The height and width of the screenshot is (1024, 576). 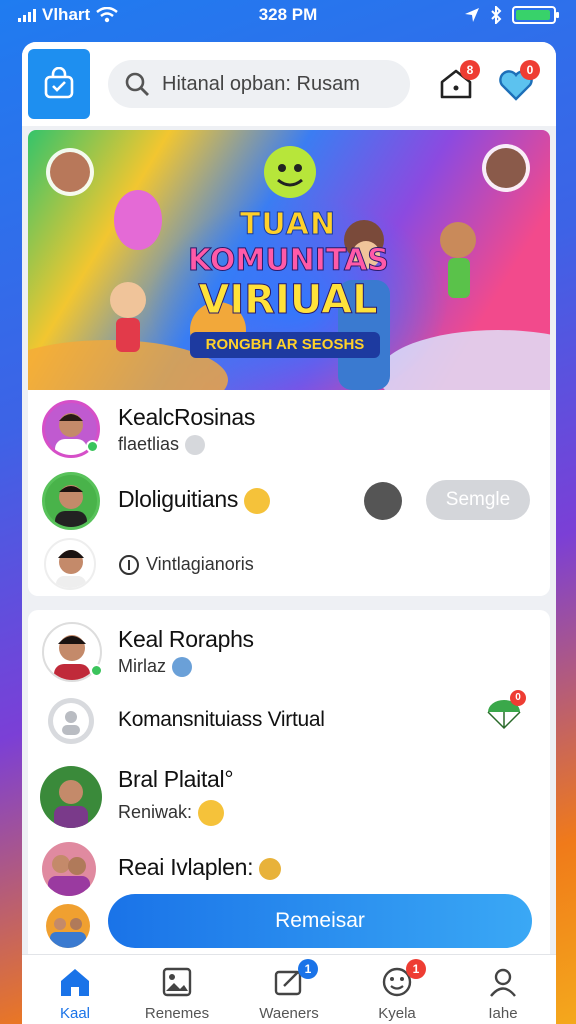 What do you see at coordinates (288, 224) in the screenshot?
I see `banner-title-line1: TUAN` at bounding box center [288, 224].